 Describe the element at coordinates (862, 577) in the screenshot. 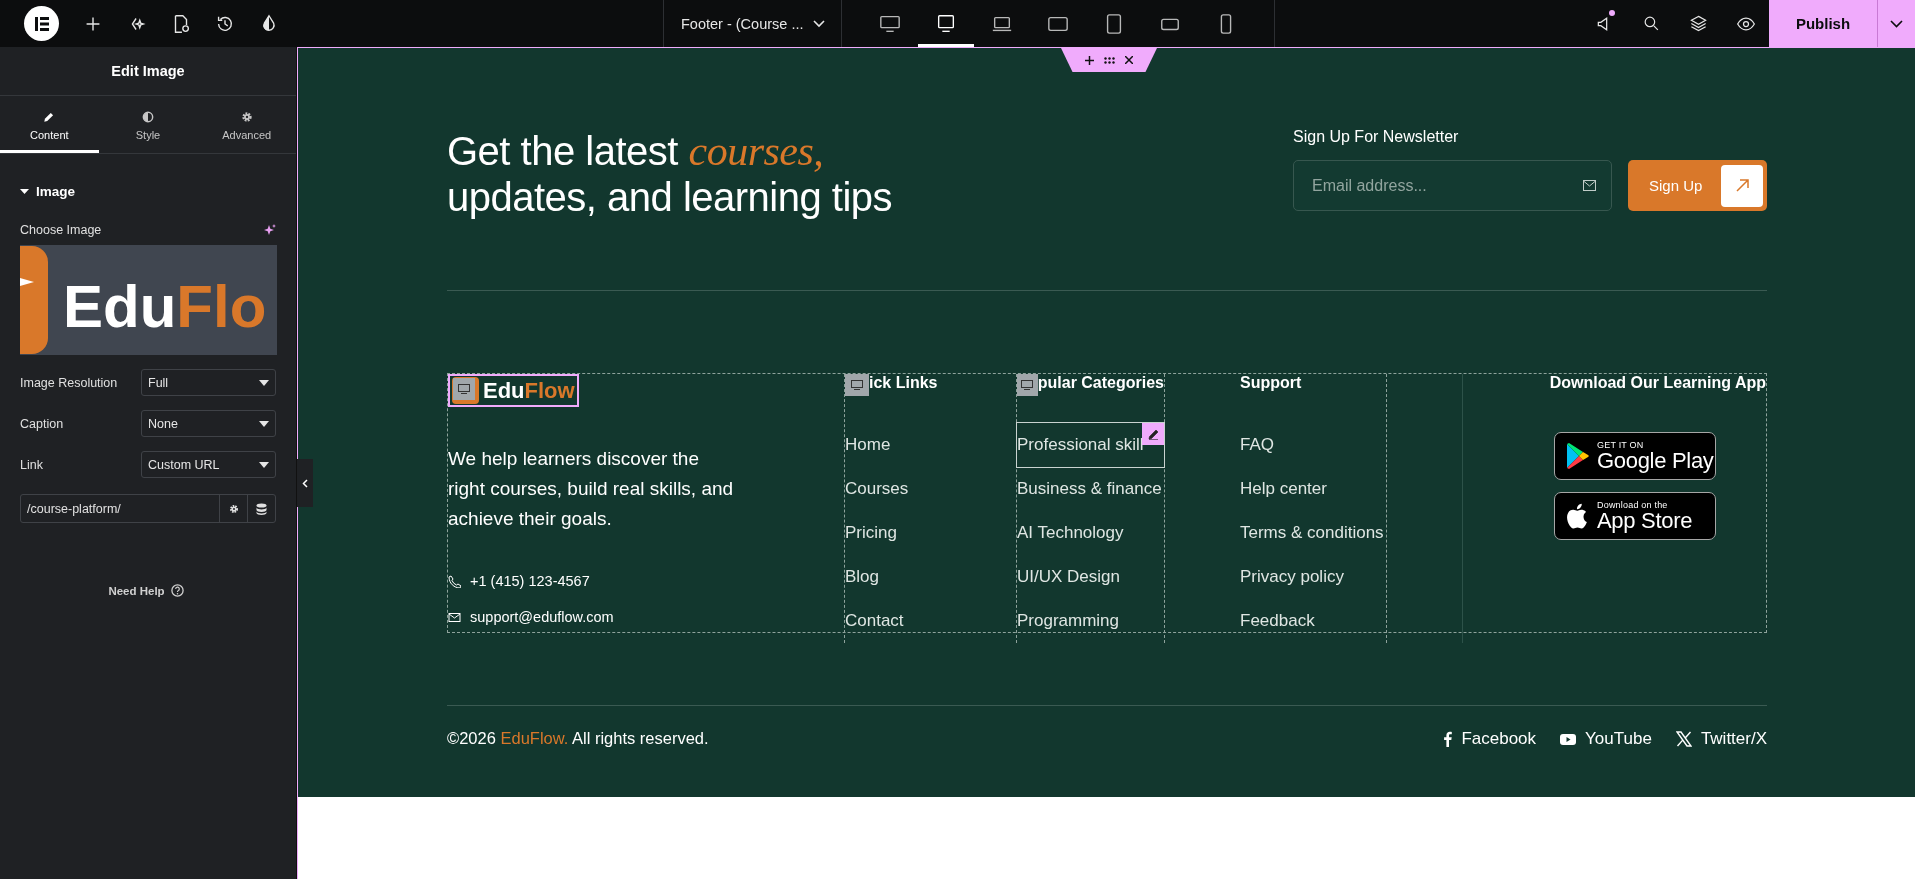

I see `footer-link: Blog` at that location.